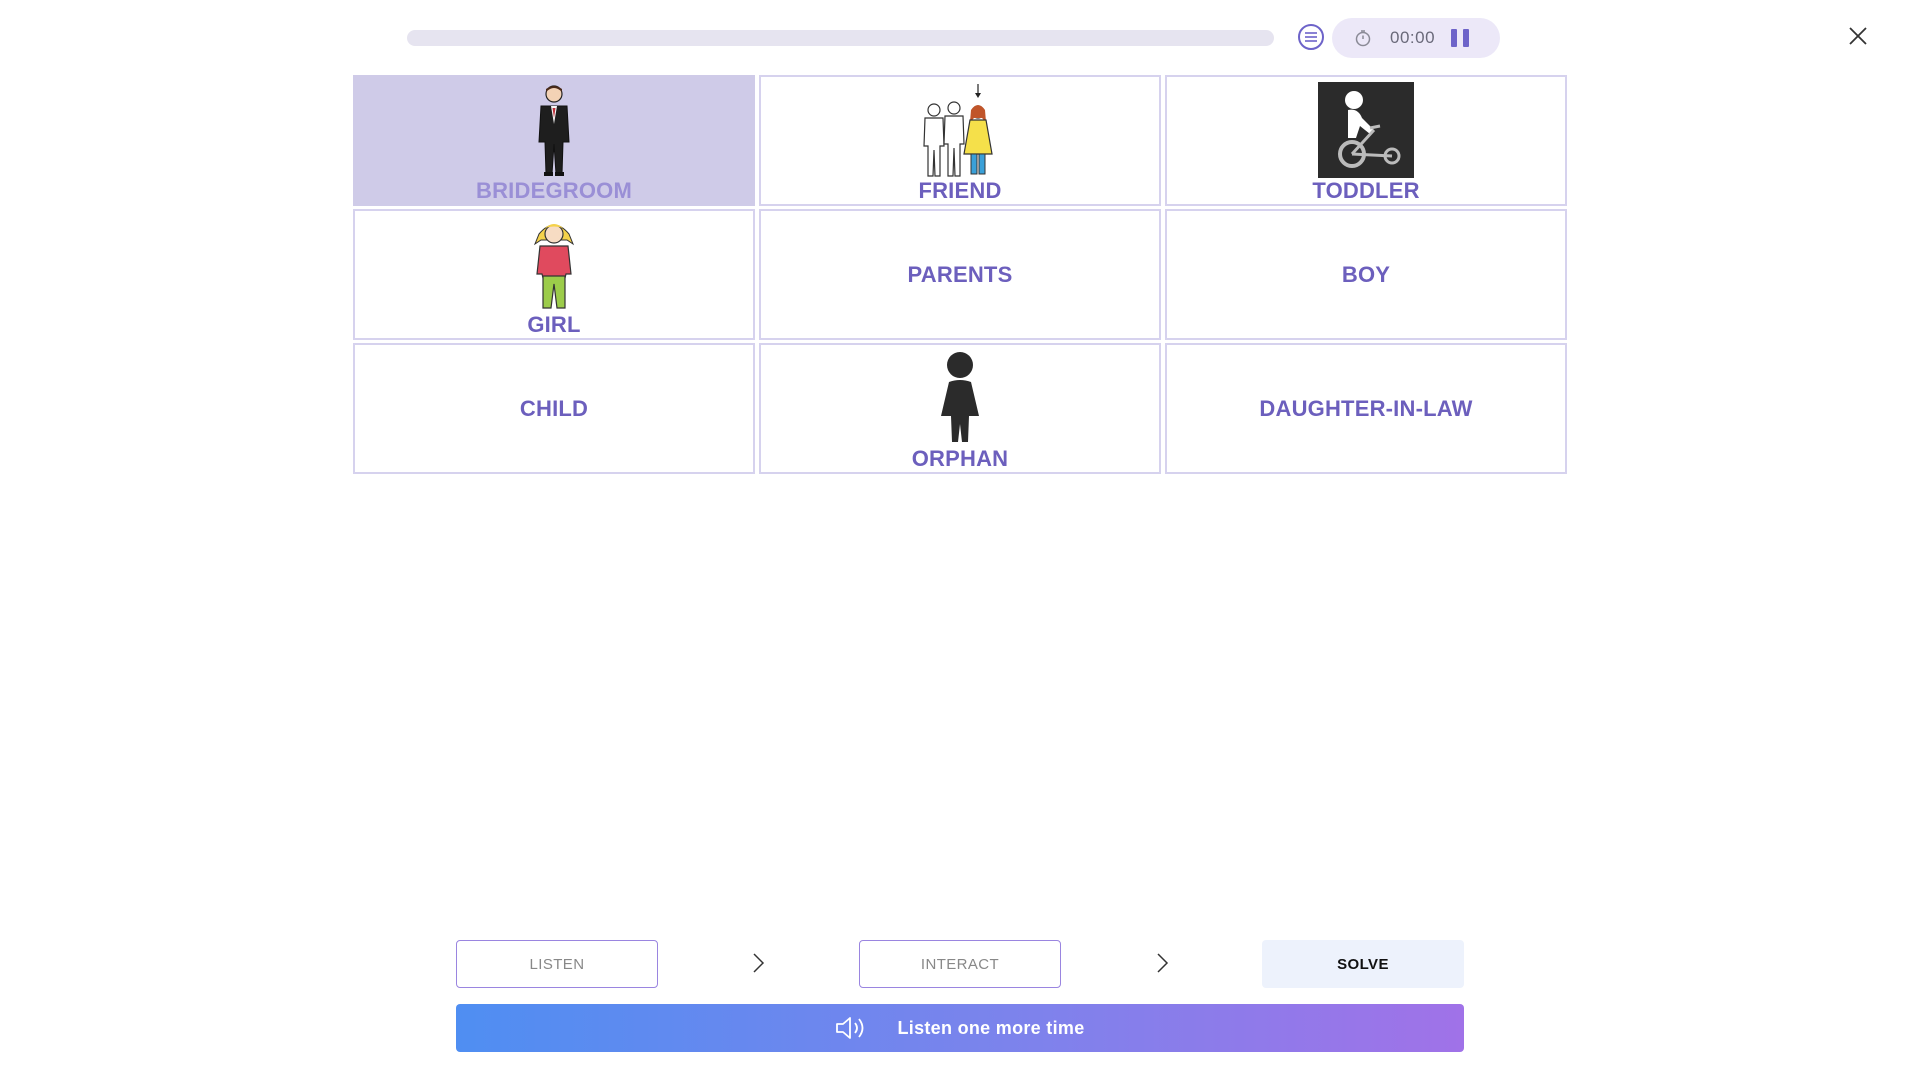  I want to click on timer-value: 00:00, so click(1413, 37).